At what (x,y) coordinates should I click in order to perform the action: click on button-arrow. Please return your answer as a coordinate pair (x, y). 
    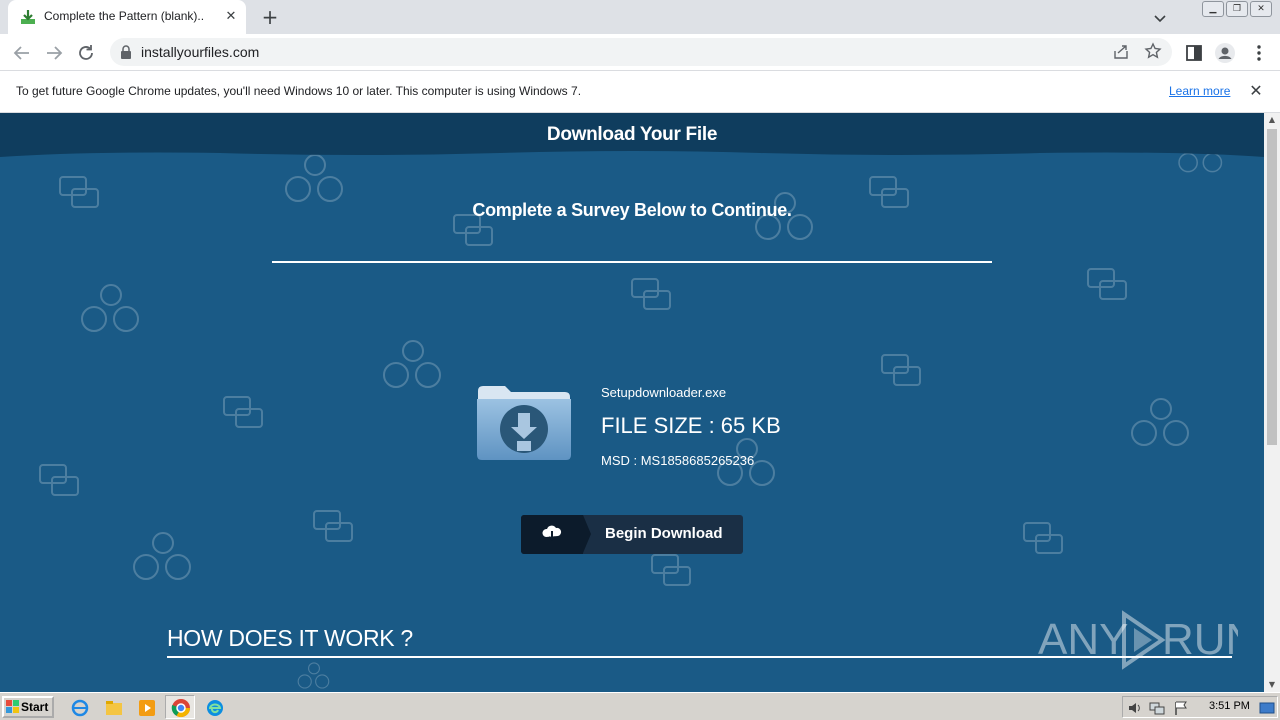
    Looking at the image, I should click on (587, 534).